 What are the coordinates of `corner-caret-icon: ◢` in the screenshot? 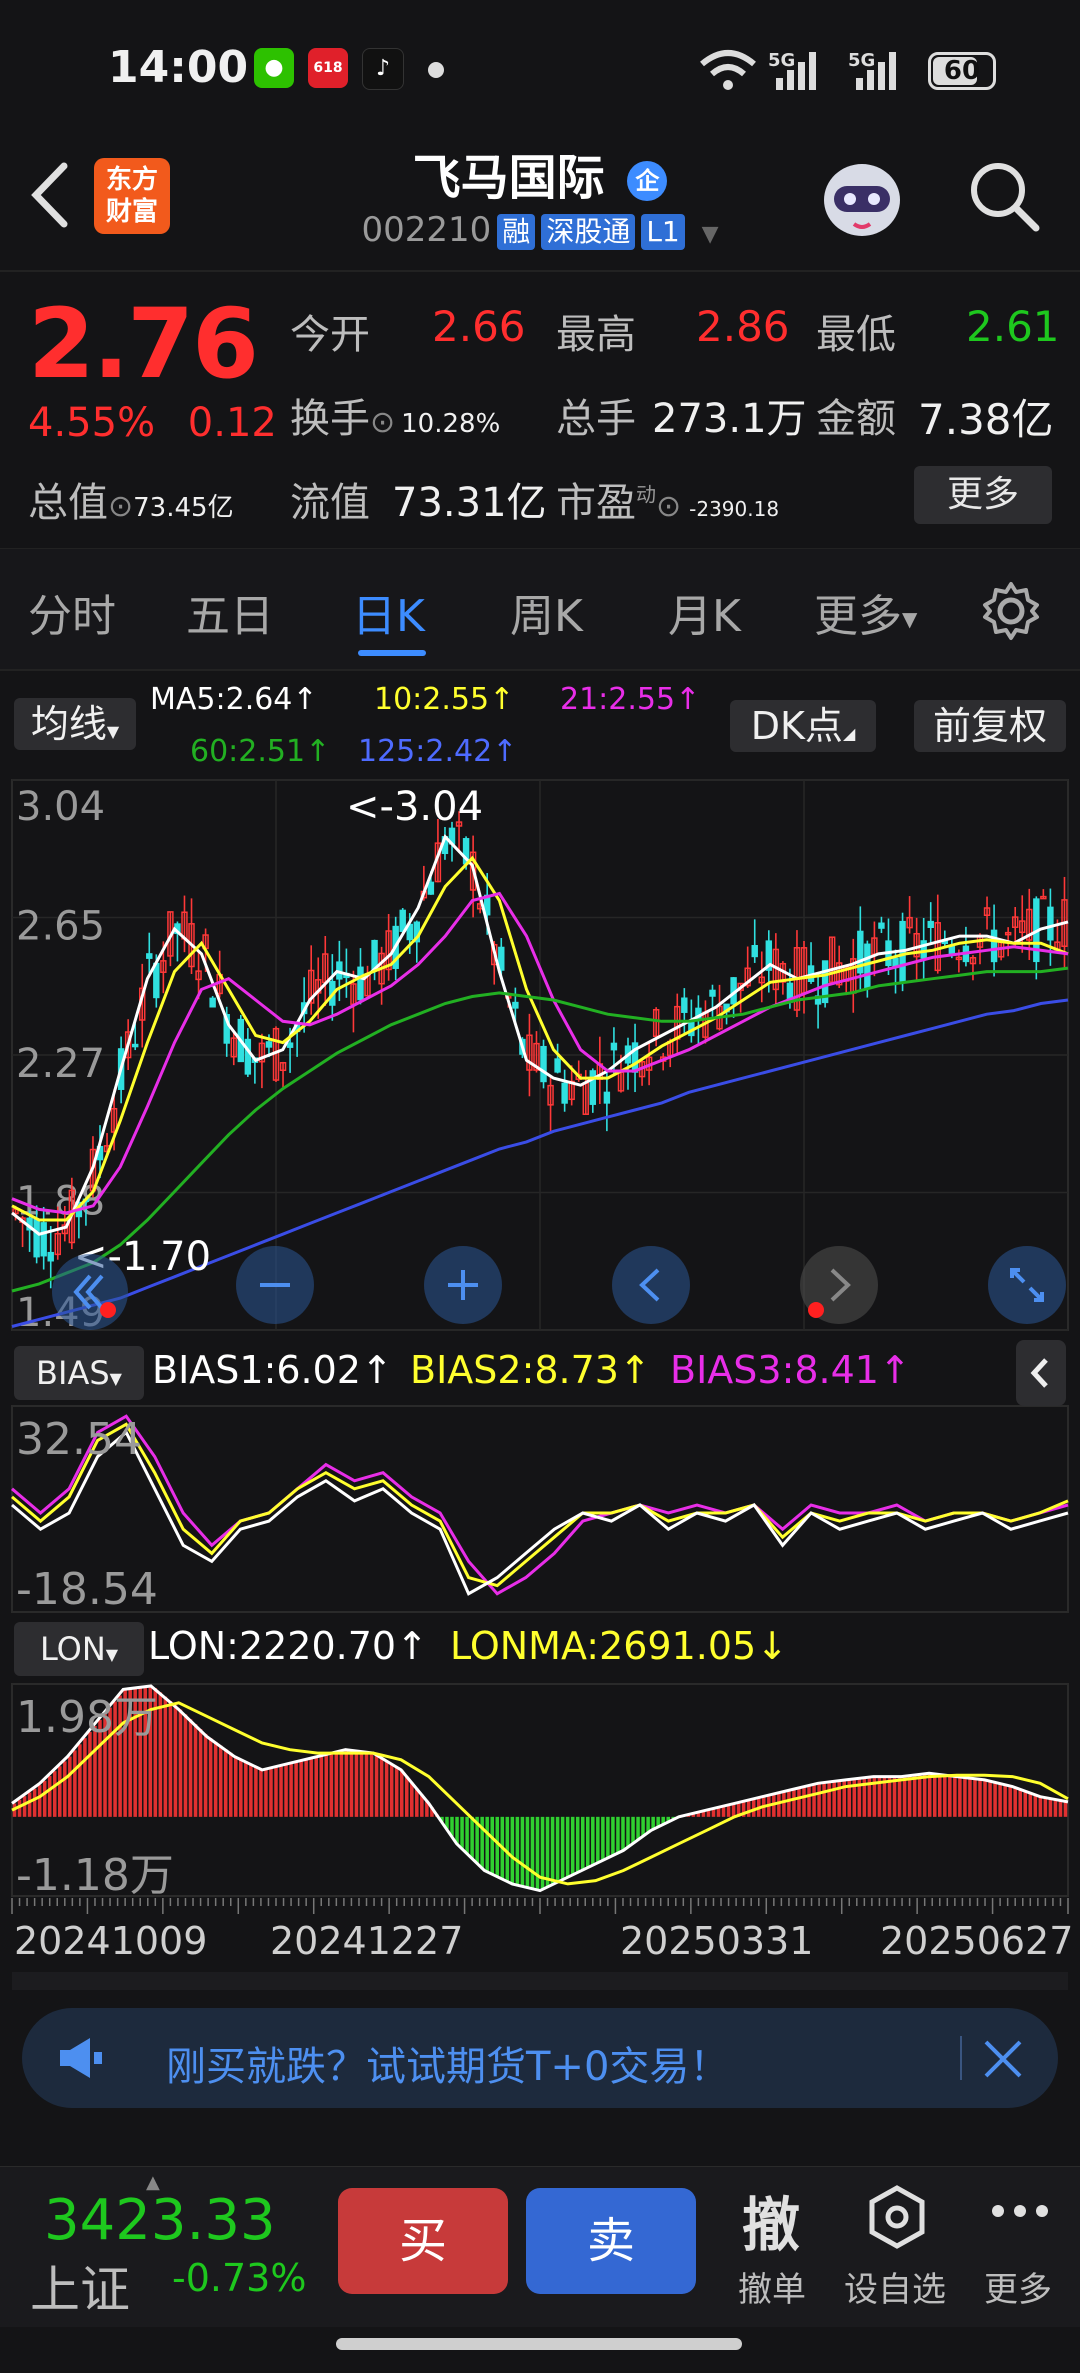 It's located at (849, 733).